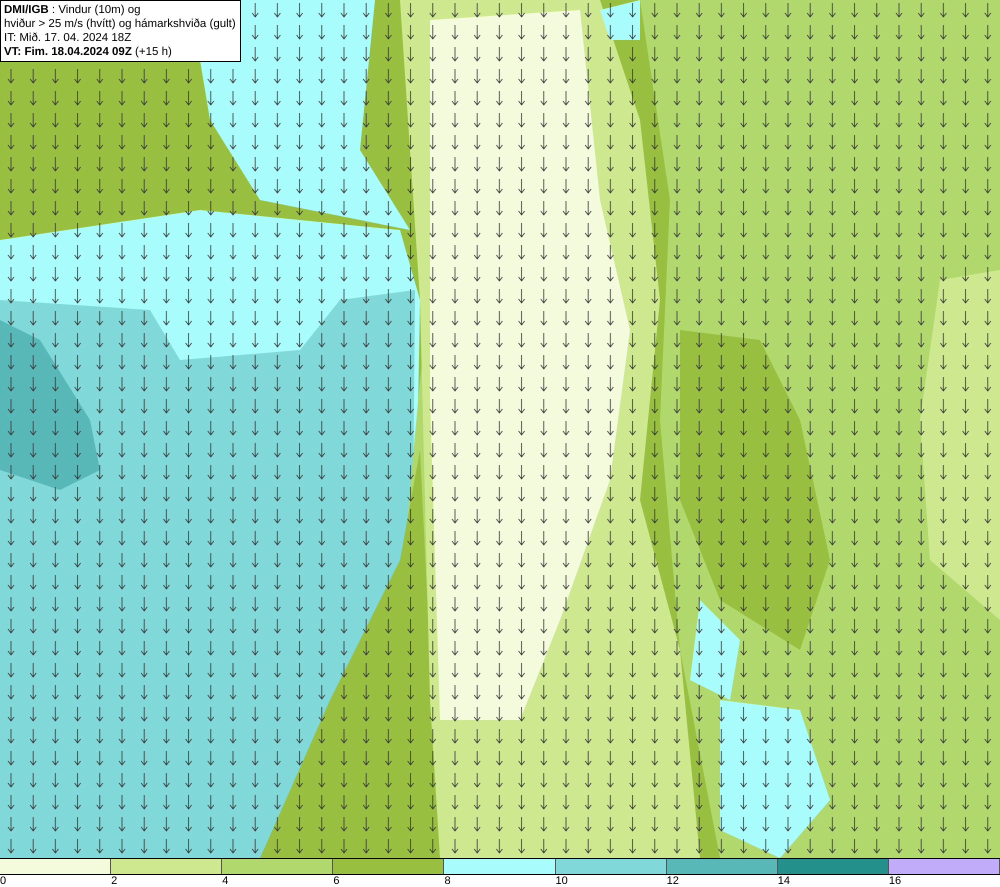  What do you see at coordinates (73, 10) in the screenshot?
I see `title-line: DMI/IGB : Vindur (10m) og` at bounding box center [73, 10].